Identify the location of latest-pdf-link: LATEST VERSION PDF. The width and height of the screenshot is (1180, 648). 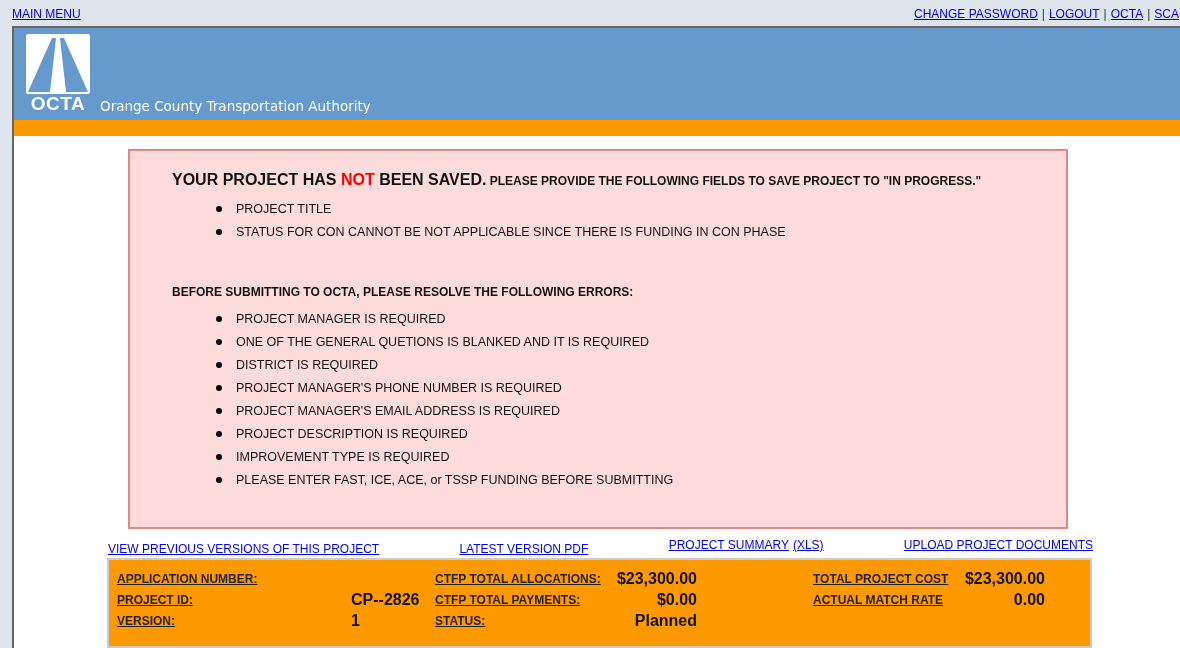
(524, 549).